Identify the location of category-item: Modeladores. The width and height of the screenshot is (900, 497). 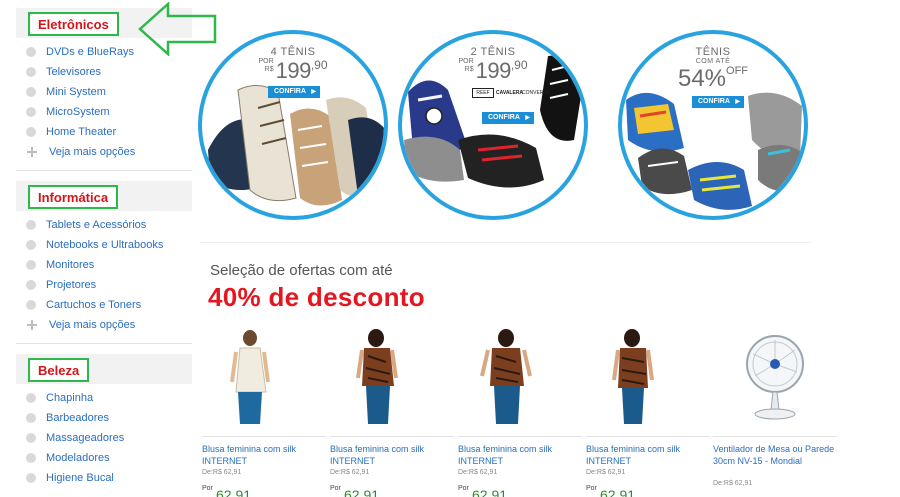
(104, 458).